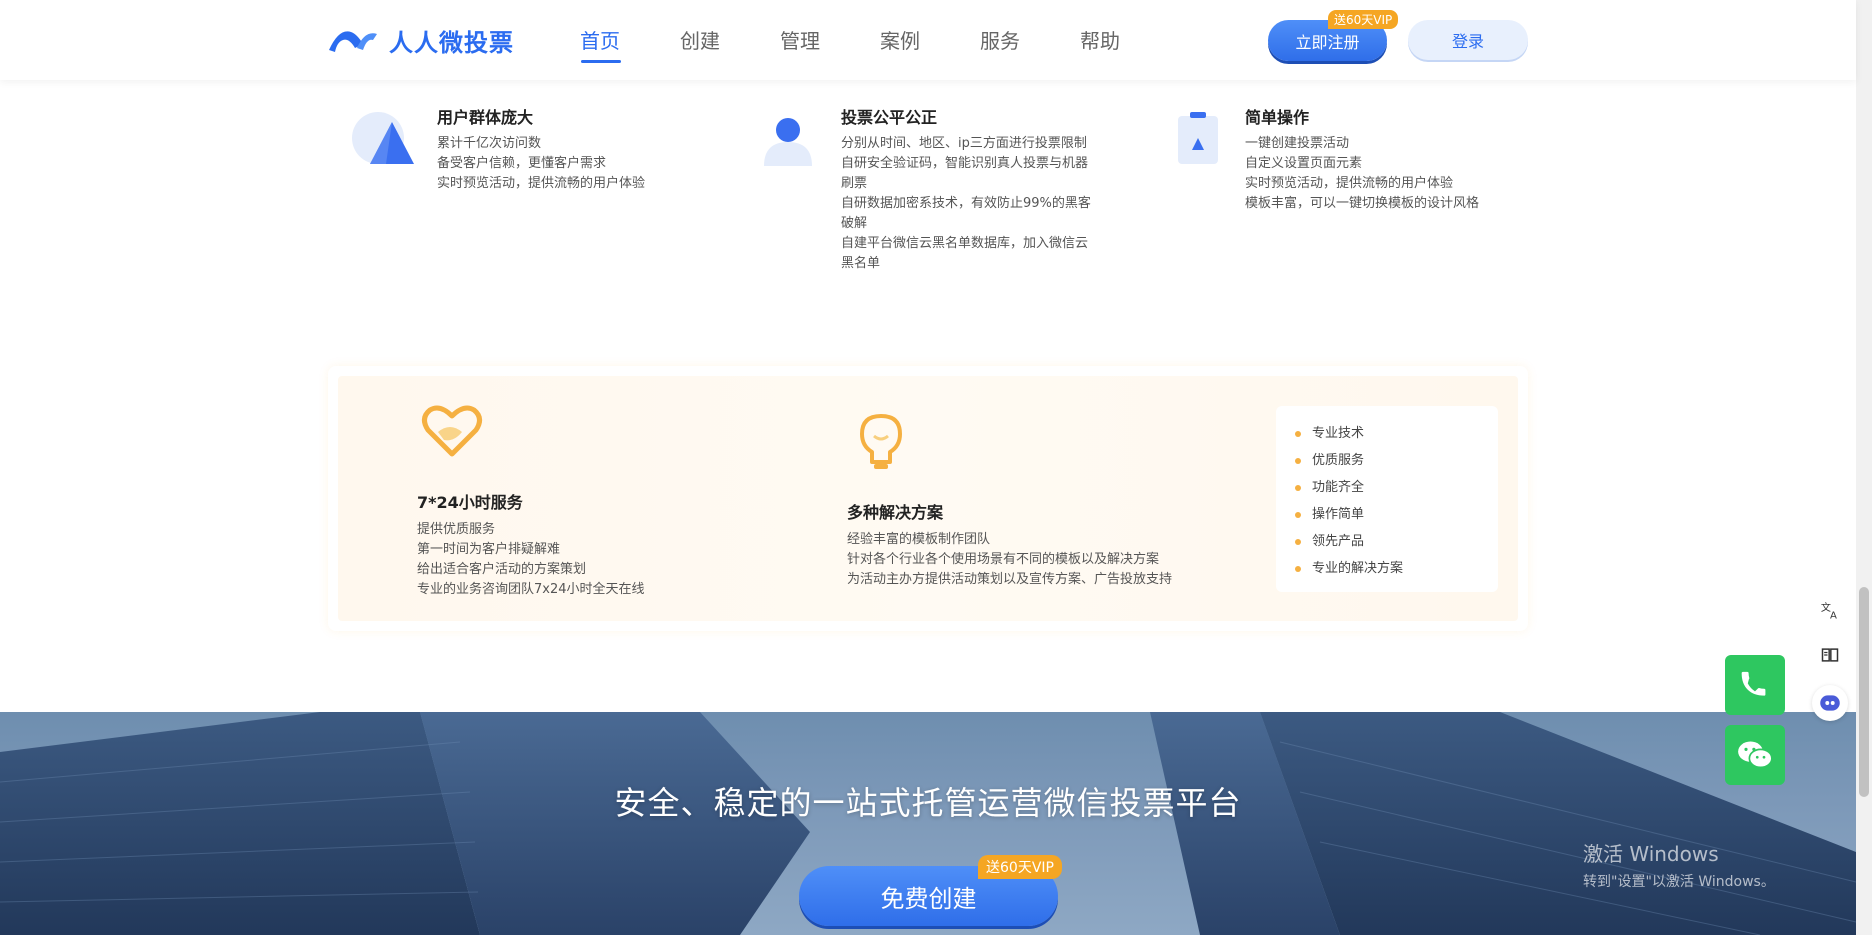 This screenshot has width=1872, height=935. Describe the element at coordinates (1833, 615) in the screenshot. I see `svg-text: A` at that location.